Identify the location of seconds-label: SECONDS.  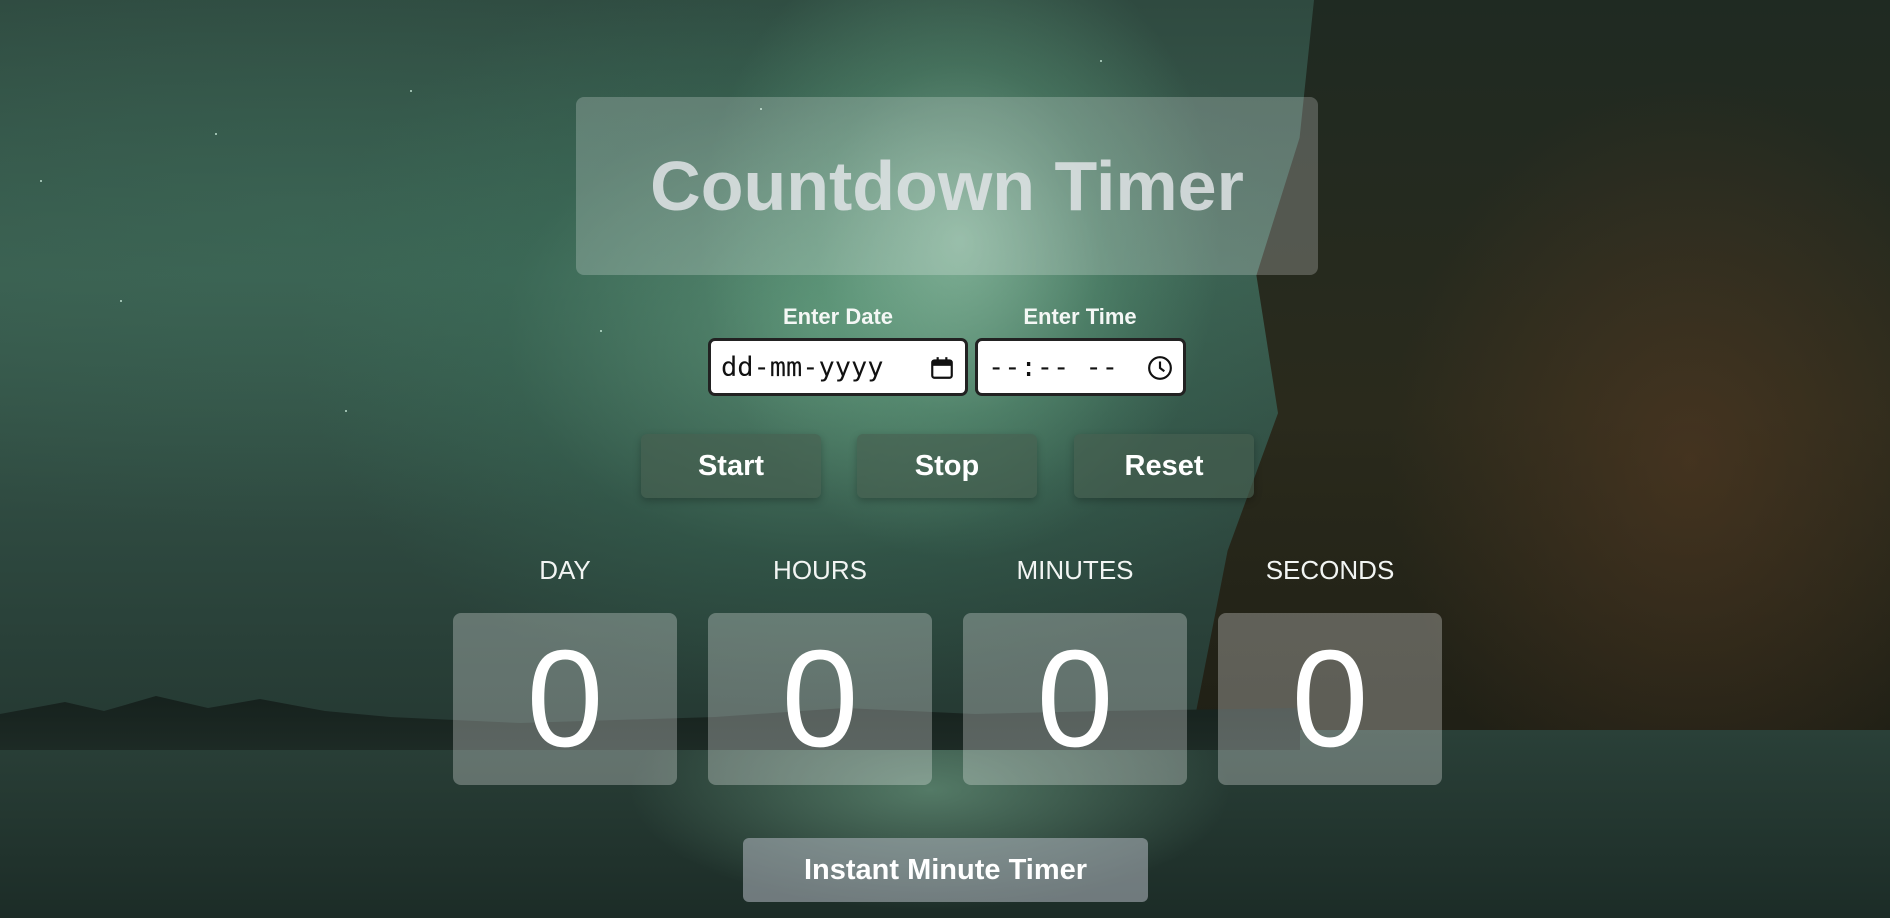
(1330, 570).